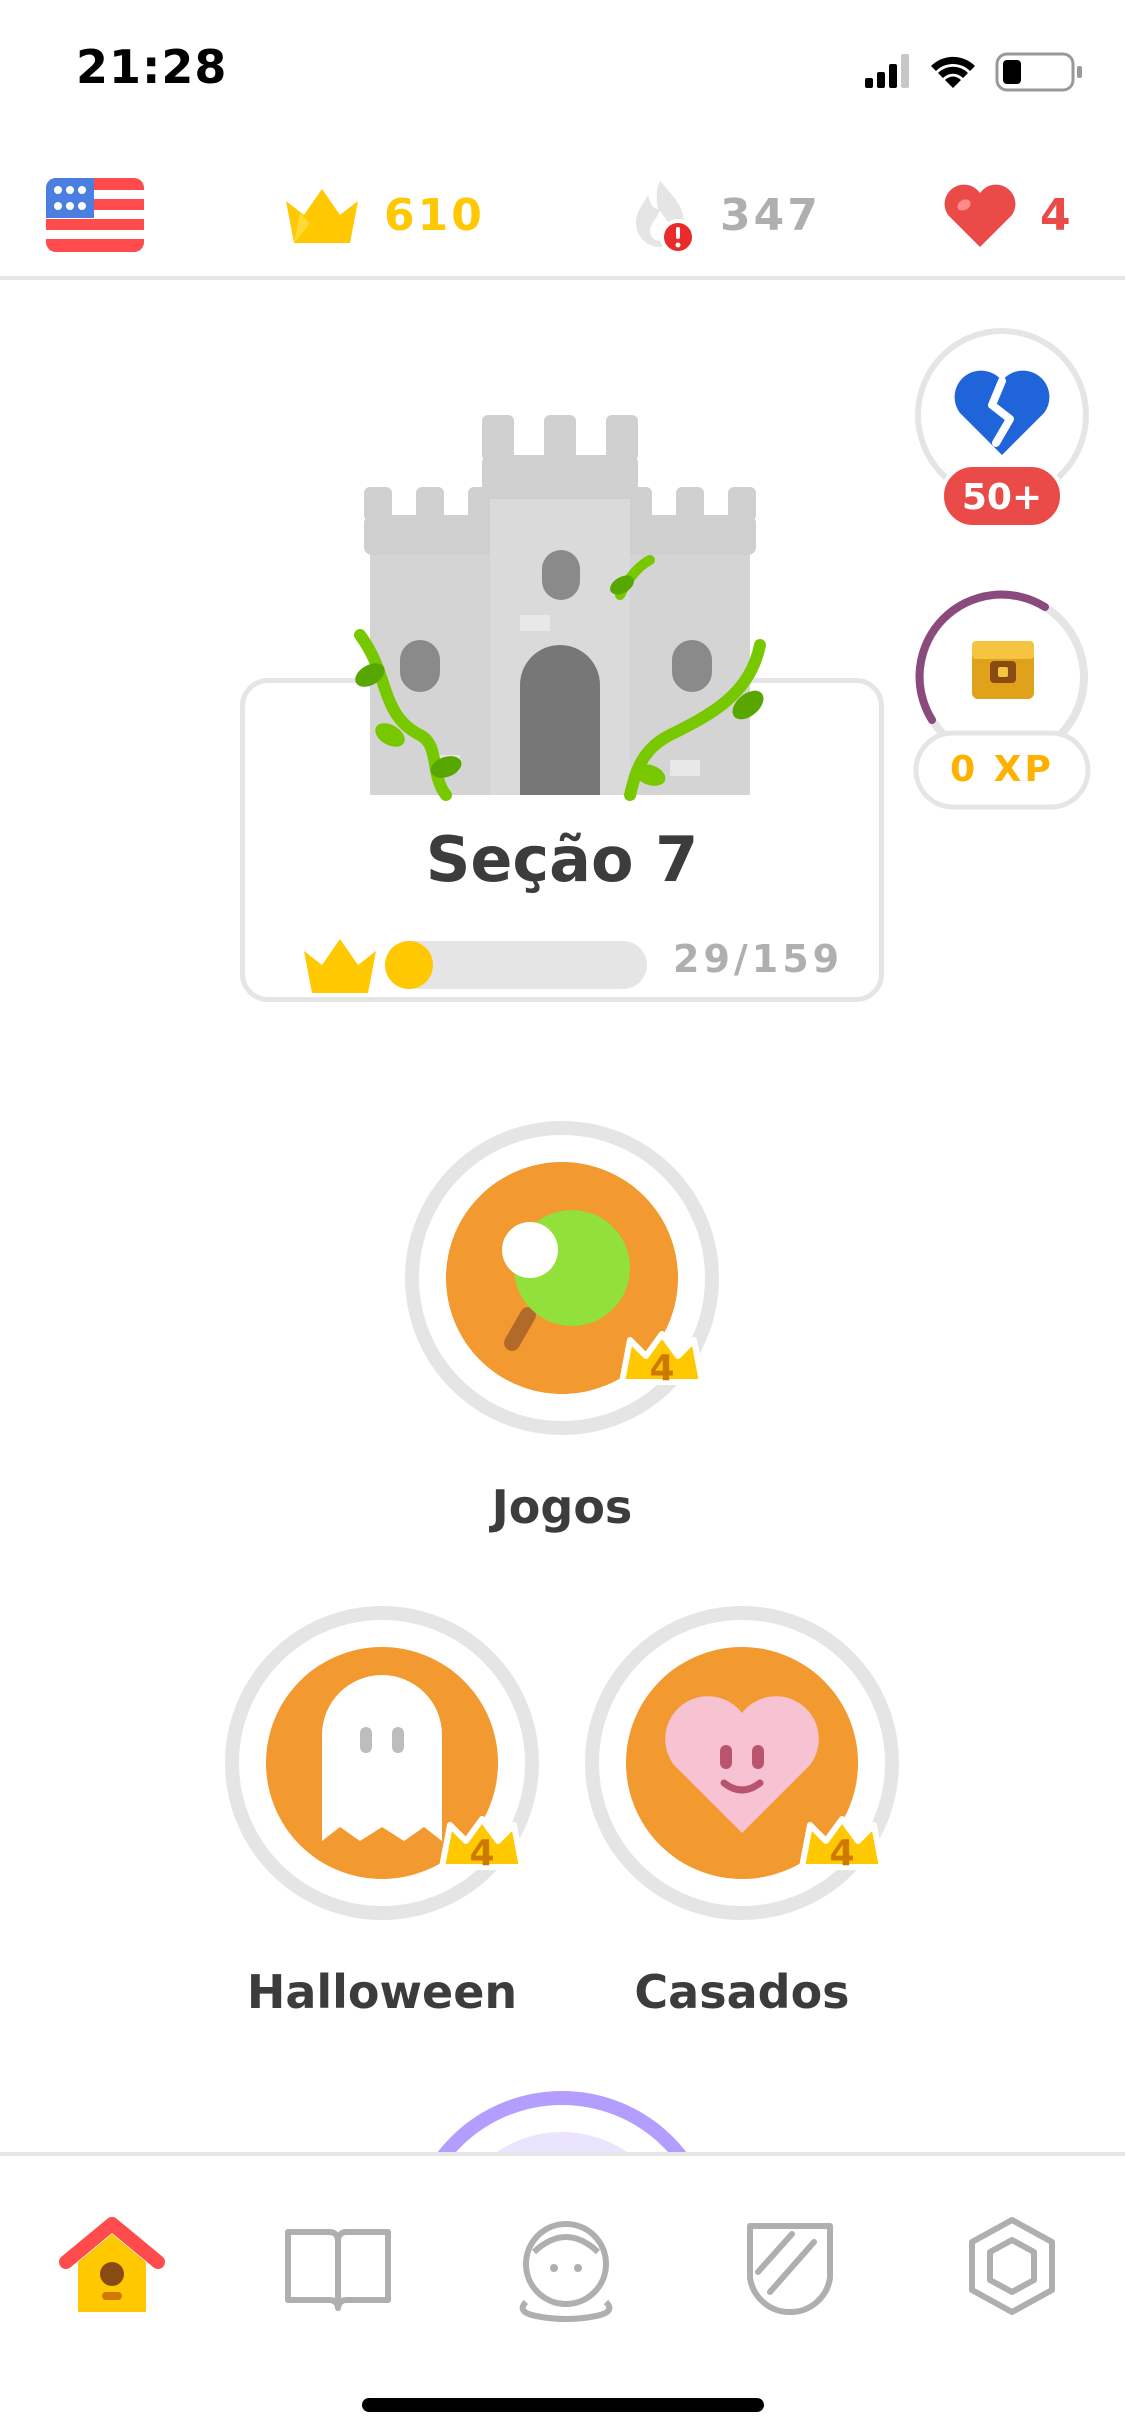  What do you see at coordinates (409, 965) in the screenshot?
I see `section-progress-fill` at bounding box center [409, 965].